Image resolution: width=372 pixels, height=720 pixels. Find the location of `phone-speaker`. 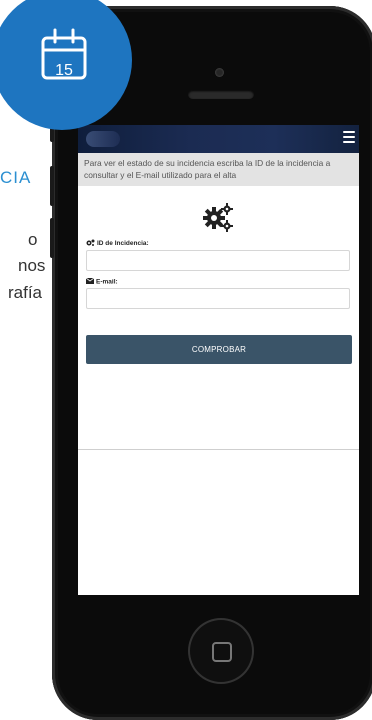

phone-speaker is located at coordinates (221, 94).